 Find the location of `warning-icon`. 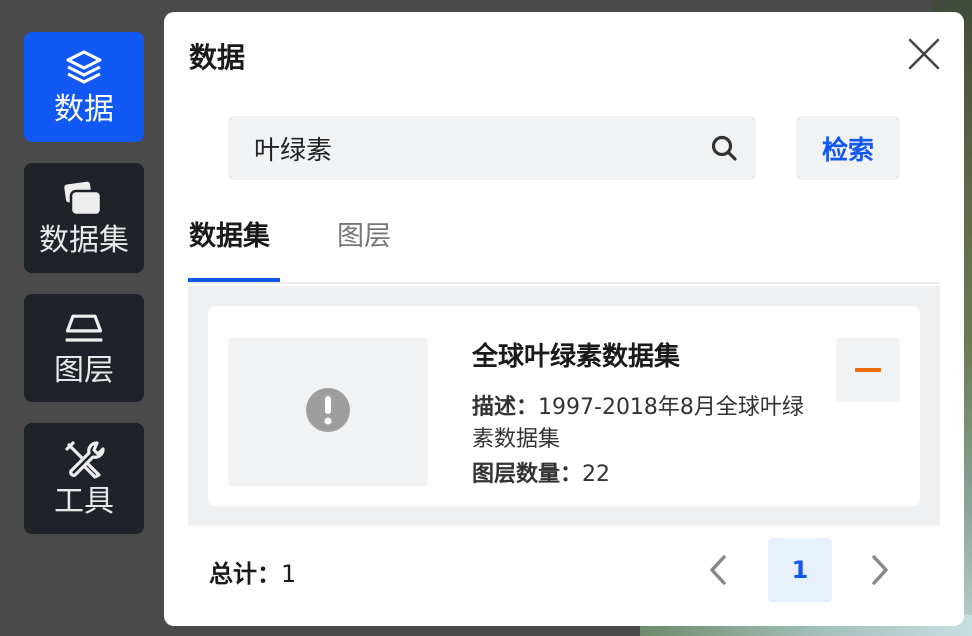

warning-icon is located at coordinates (328, 412).